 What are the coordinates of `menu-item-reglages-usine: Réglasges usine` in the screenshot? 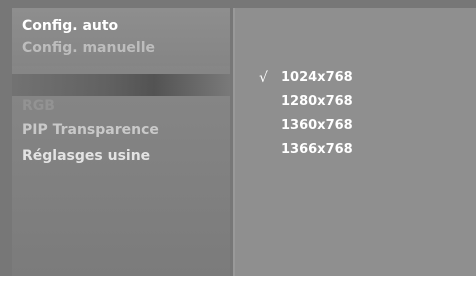 It's located at (86, 156).